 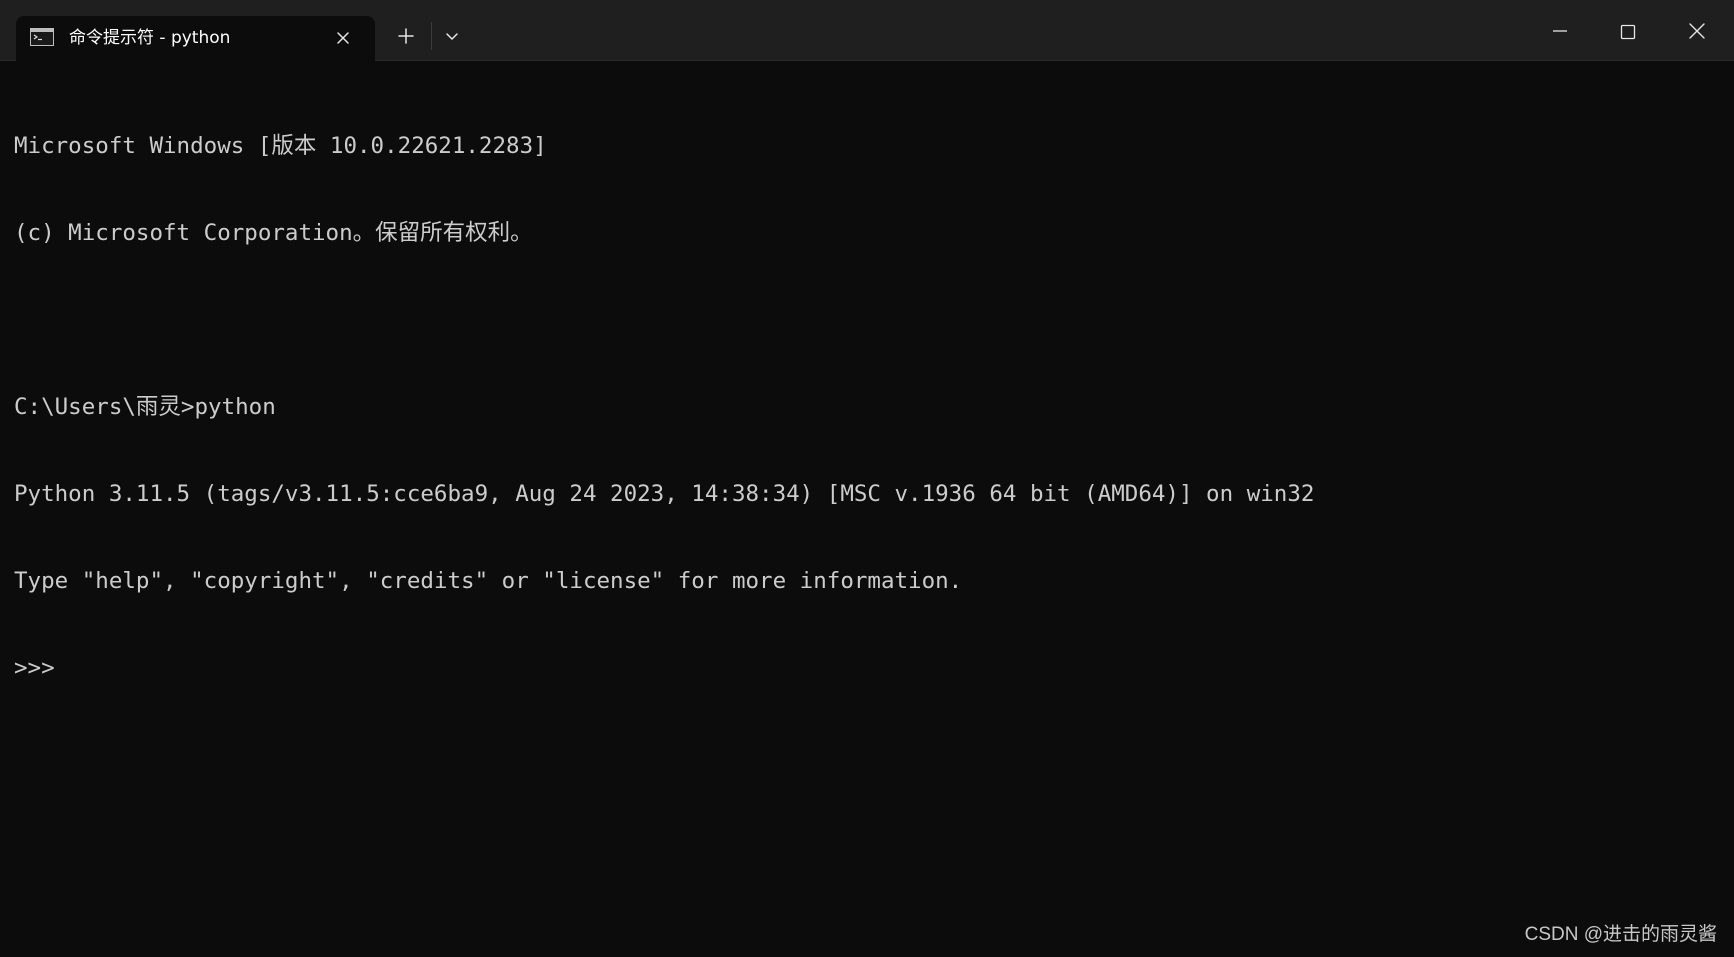 I want to click on maximize-icon, so click(x=1628, y=32).